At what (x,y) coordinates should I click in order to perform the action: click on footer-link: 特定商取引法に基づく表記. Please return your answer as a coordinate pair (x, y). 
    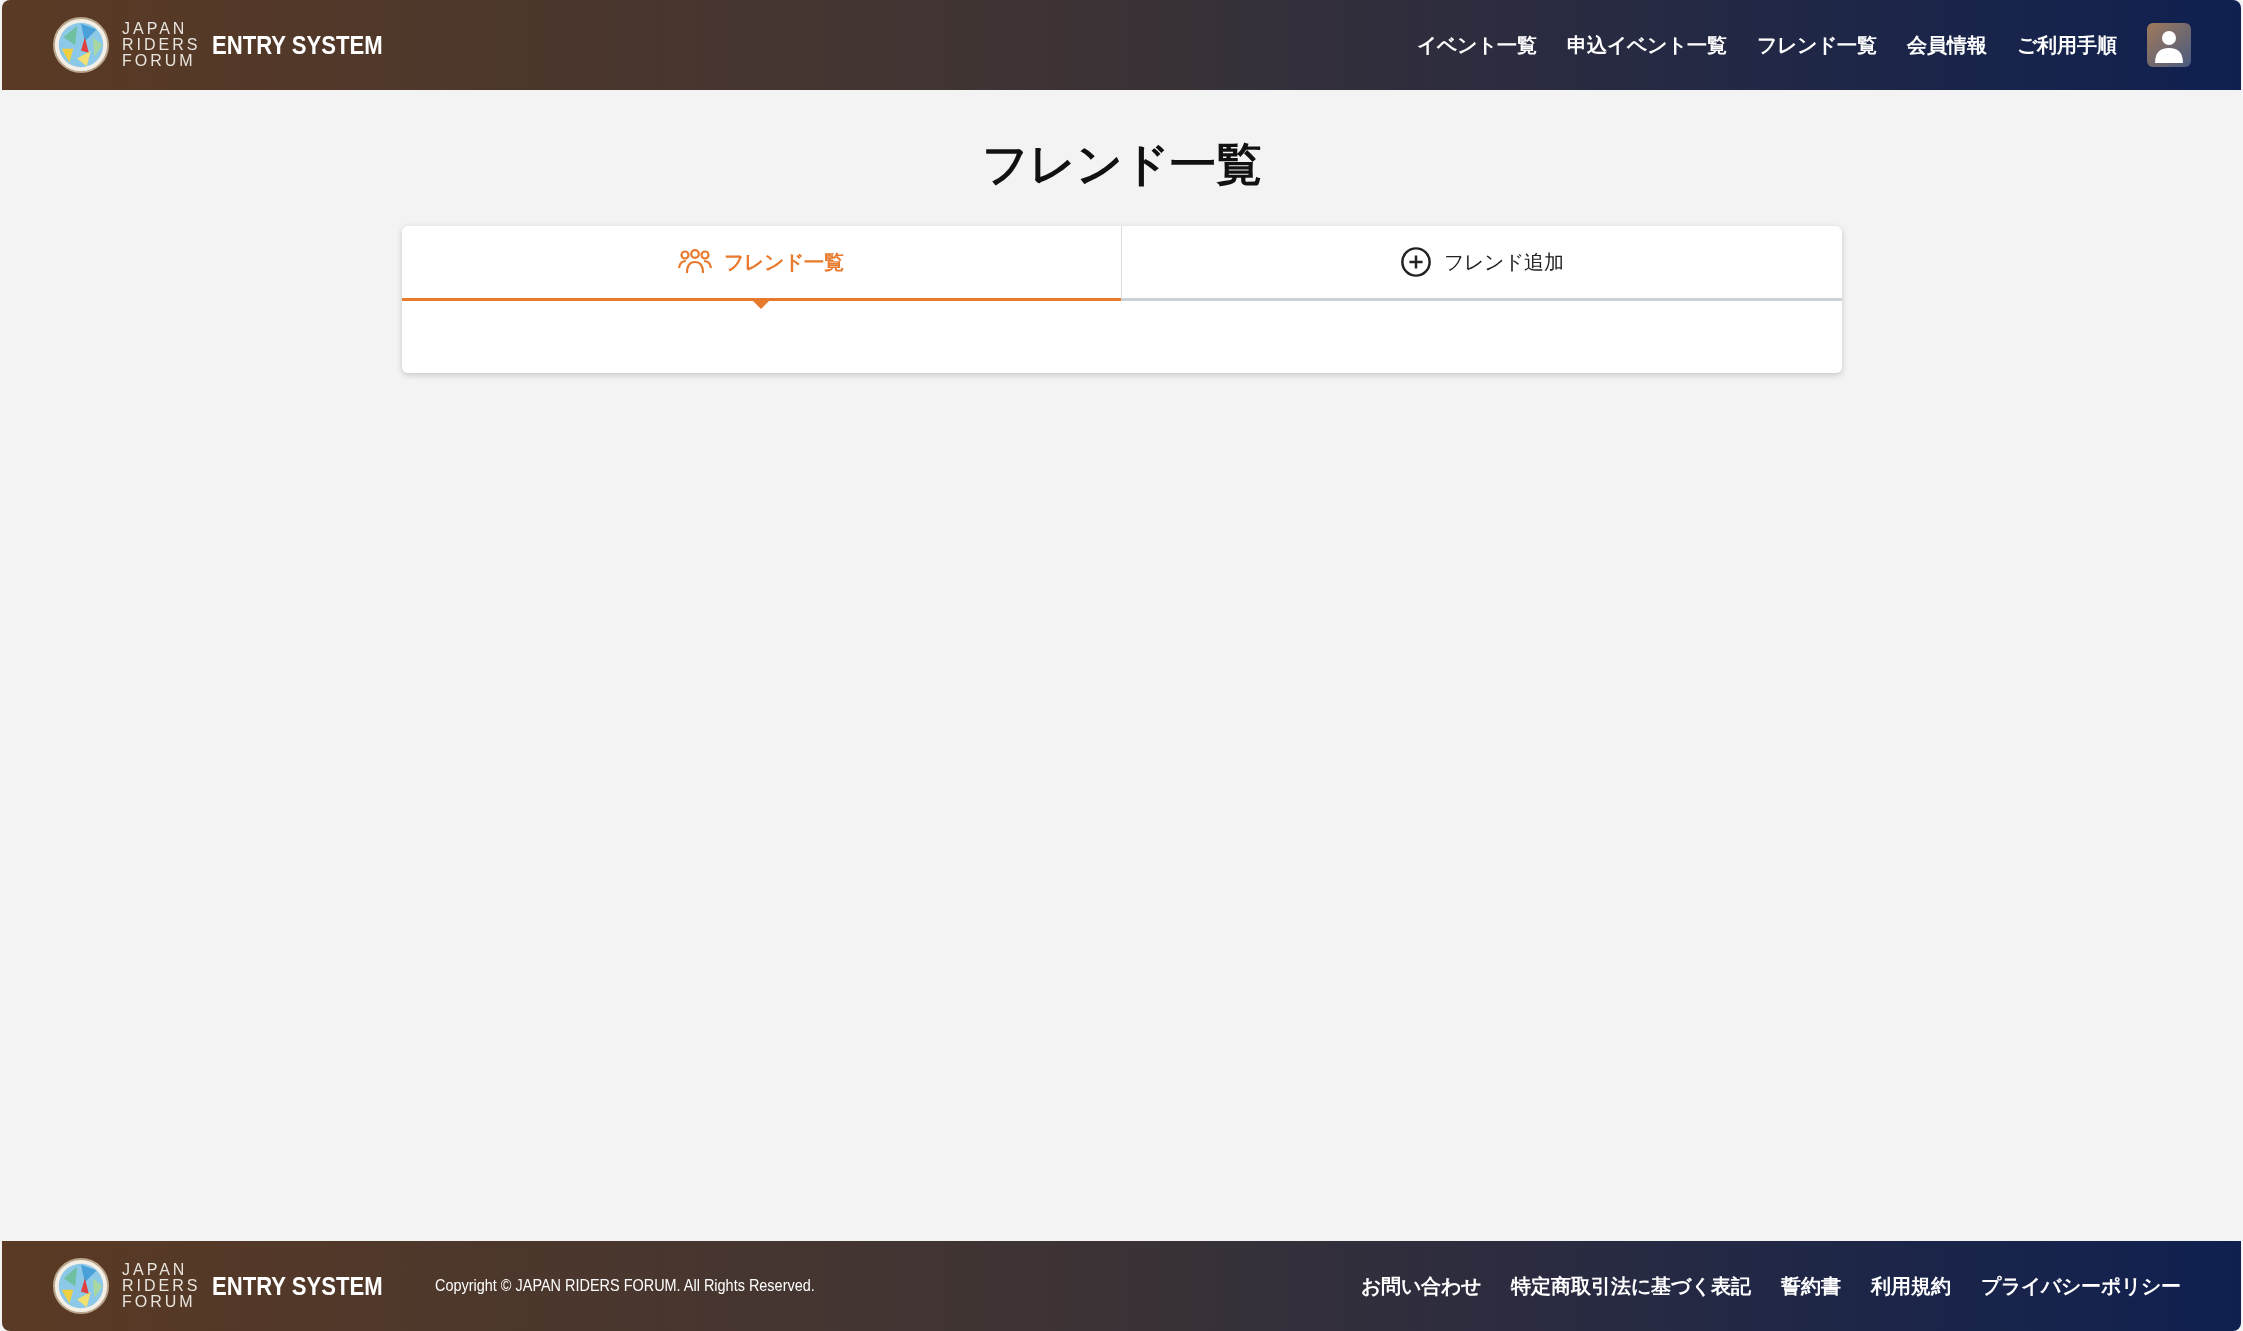
    Looking at the image, I should click on (1631, 1286).